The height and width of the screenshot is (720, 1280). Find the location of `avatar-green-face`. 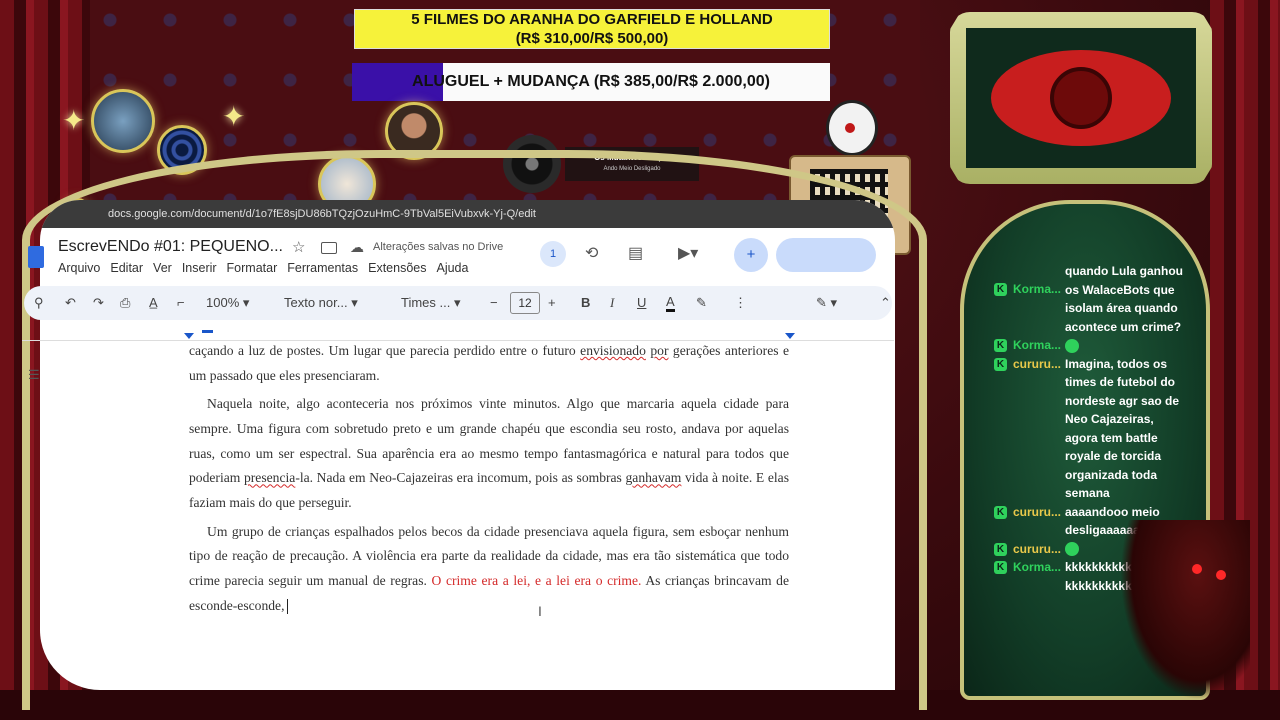

avatar-green-face is located at coordinates (123, 121).